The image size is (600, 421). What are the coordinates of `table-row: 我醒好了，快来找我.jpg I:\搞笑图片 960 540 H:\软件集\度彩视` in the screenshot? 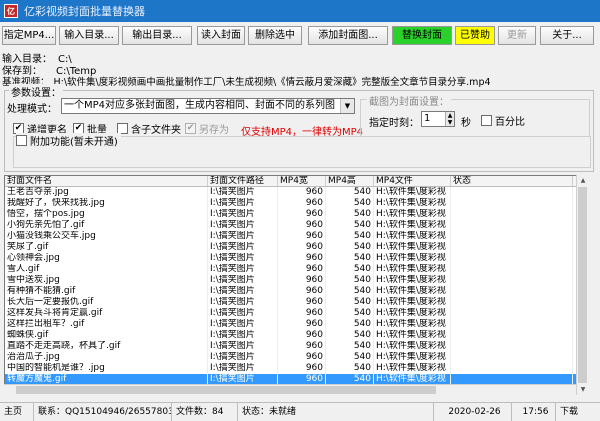 It's located at (296, 203).